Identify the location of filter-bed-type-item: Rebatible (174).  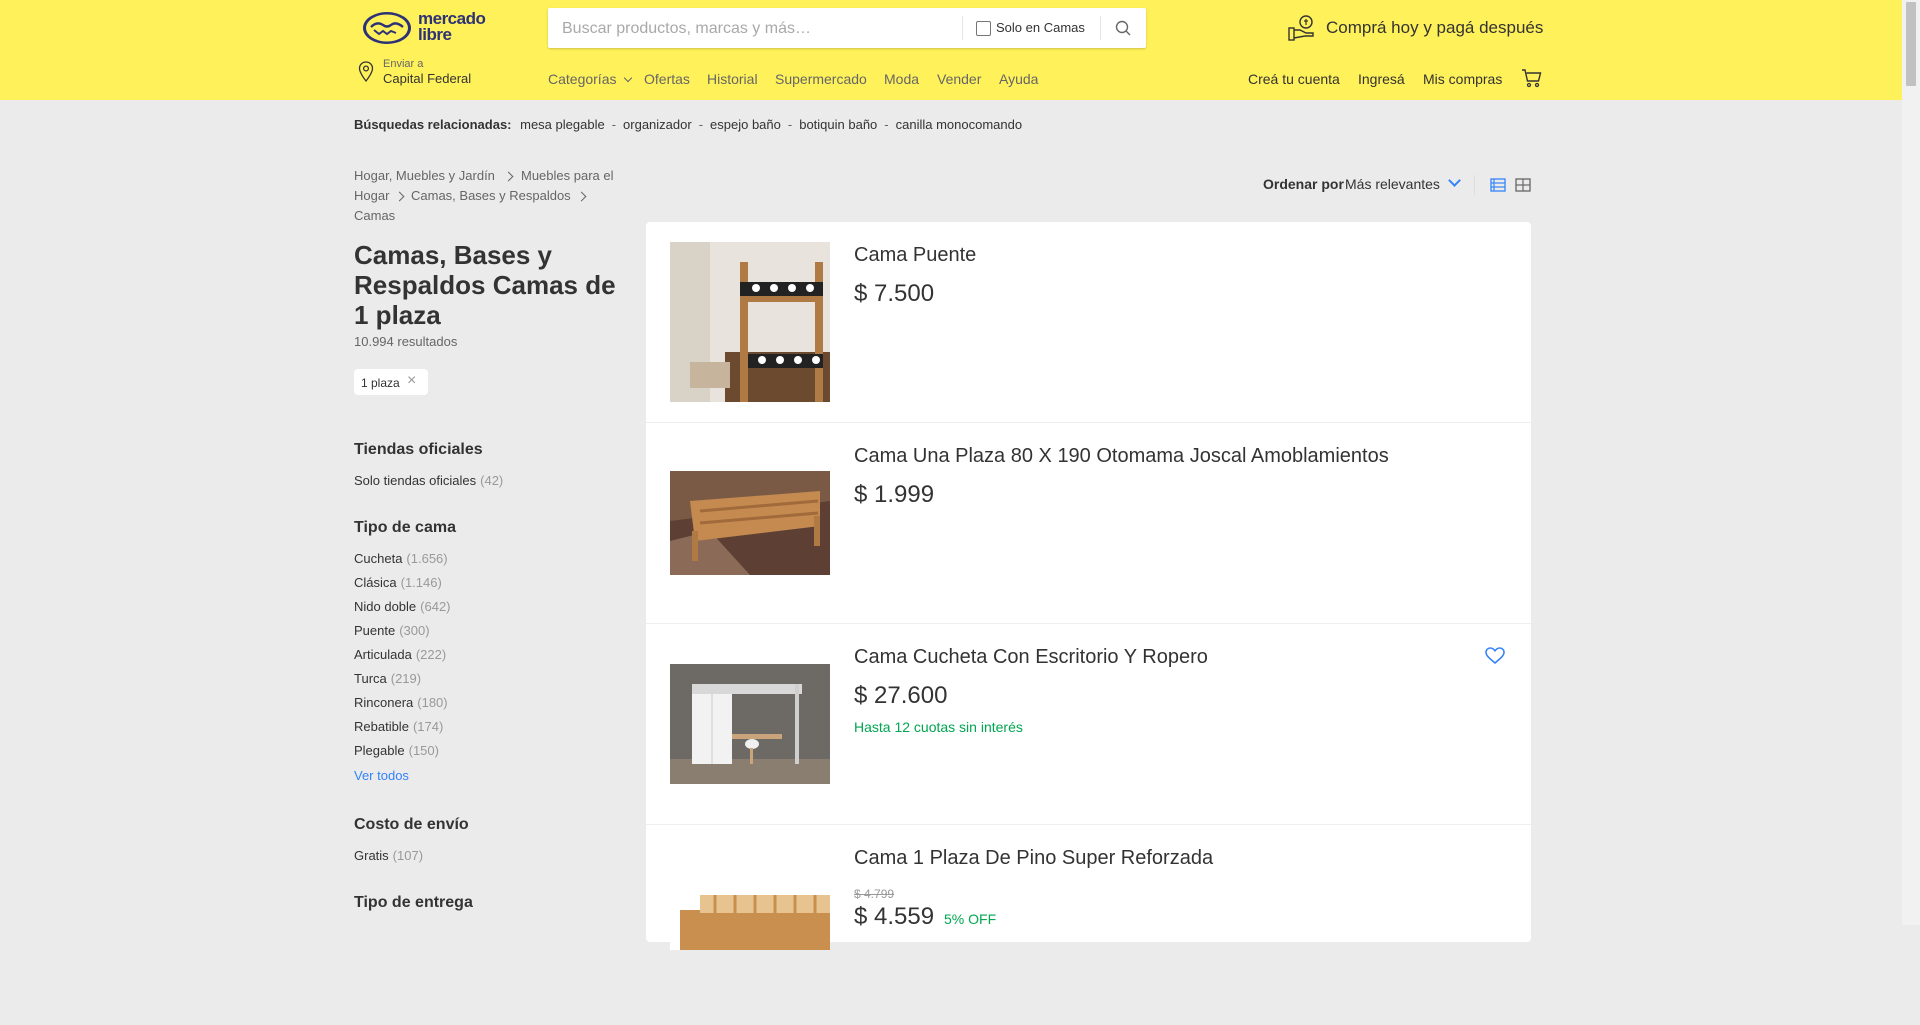
(398, 726).